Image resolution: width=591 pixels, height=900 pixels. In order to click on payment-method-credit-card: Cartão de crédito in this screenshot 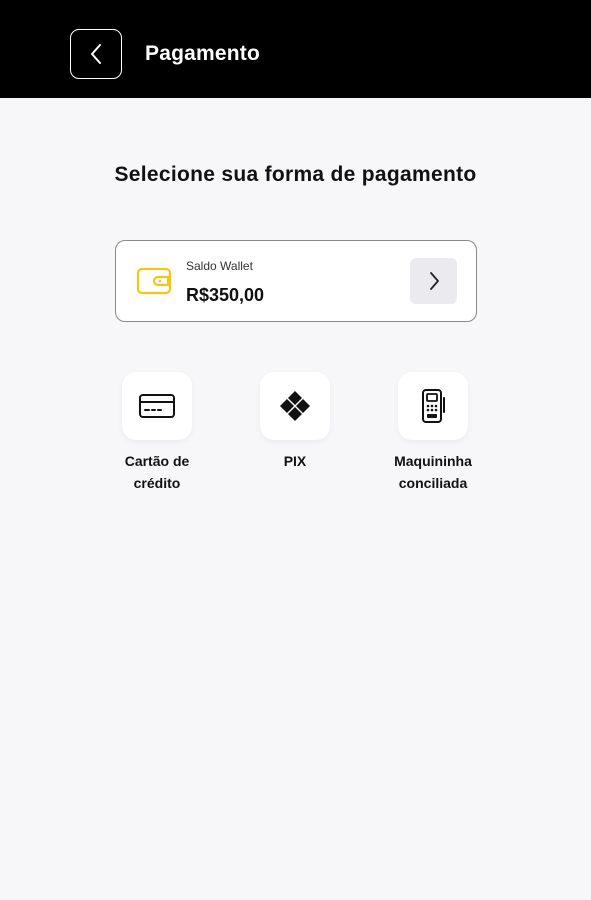, I will do `click(157, 433)`.